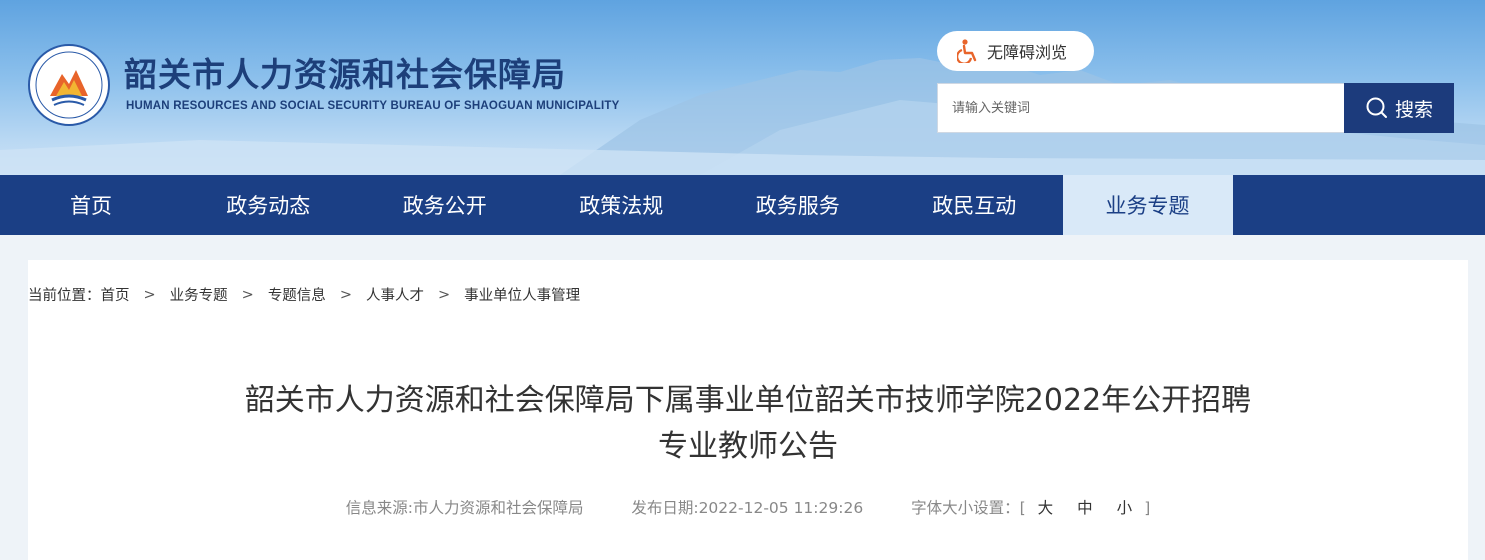 This screenshot has width=1485, height=560. I want to click on breadcrumb: 当前位置： 首页 > 业务专题 > 专题信息 > 人事人才 > 事业单位人事管理, so click(304, 294).